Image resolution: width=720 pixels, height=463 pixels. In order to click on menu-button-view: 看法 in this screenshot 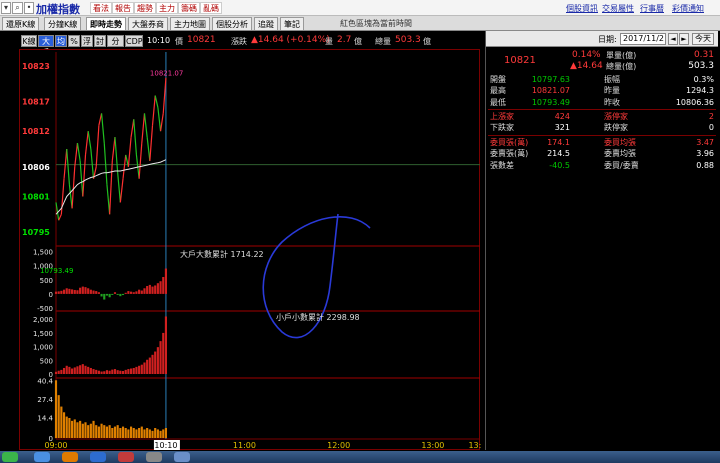, I will do `click(101, 8)`.